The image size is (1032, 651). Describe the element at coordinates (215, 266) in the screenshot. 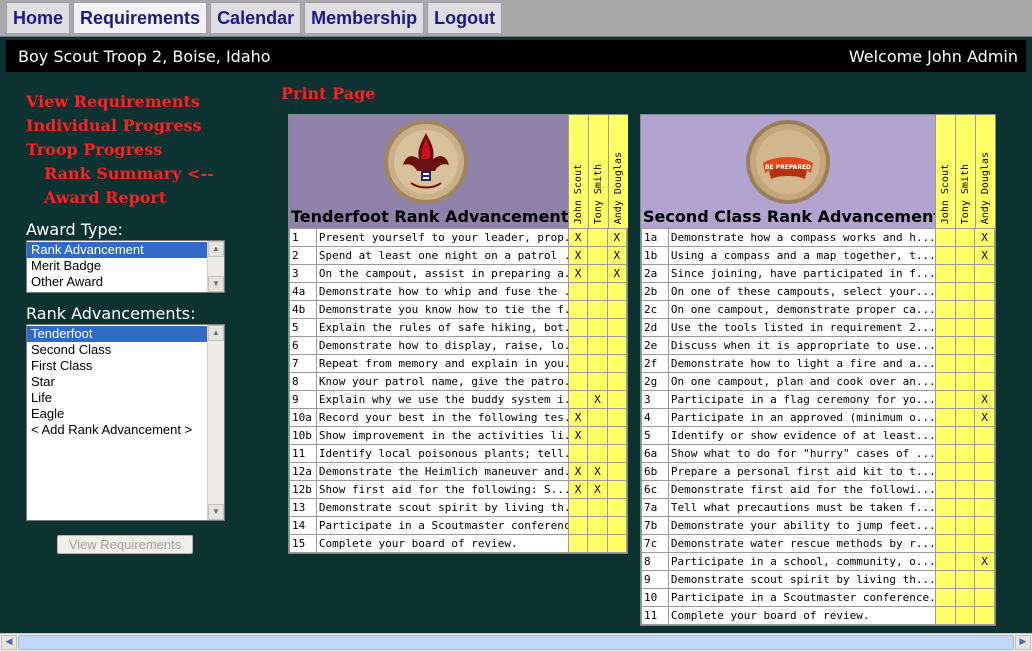

I see `award-type-scrollbar: ▲ ▼` at that location.